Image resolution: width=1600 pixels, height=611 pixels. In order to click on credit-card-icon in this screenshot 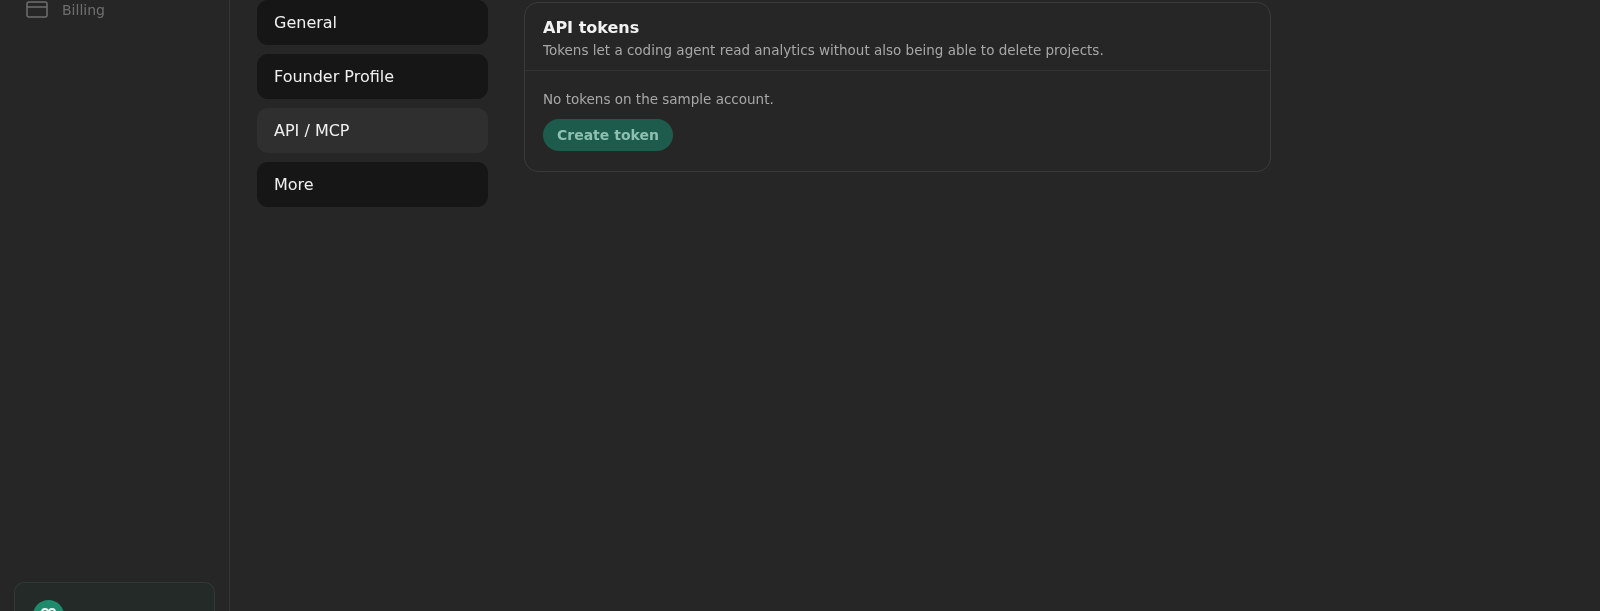, I will do `click(37, 9)`.